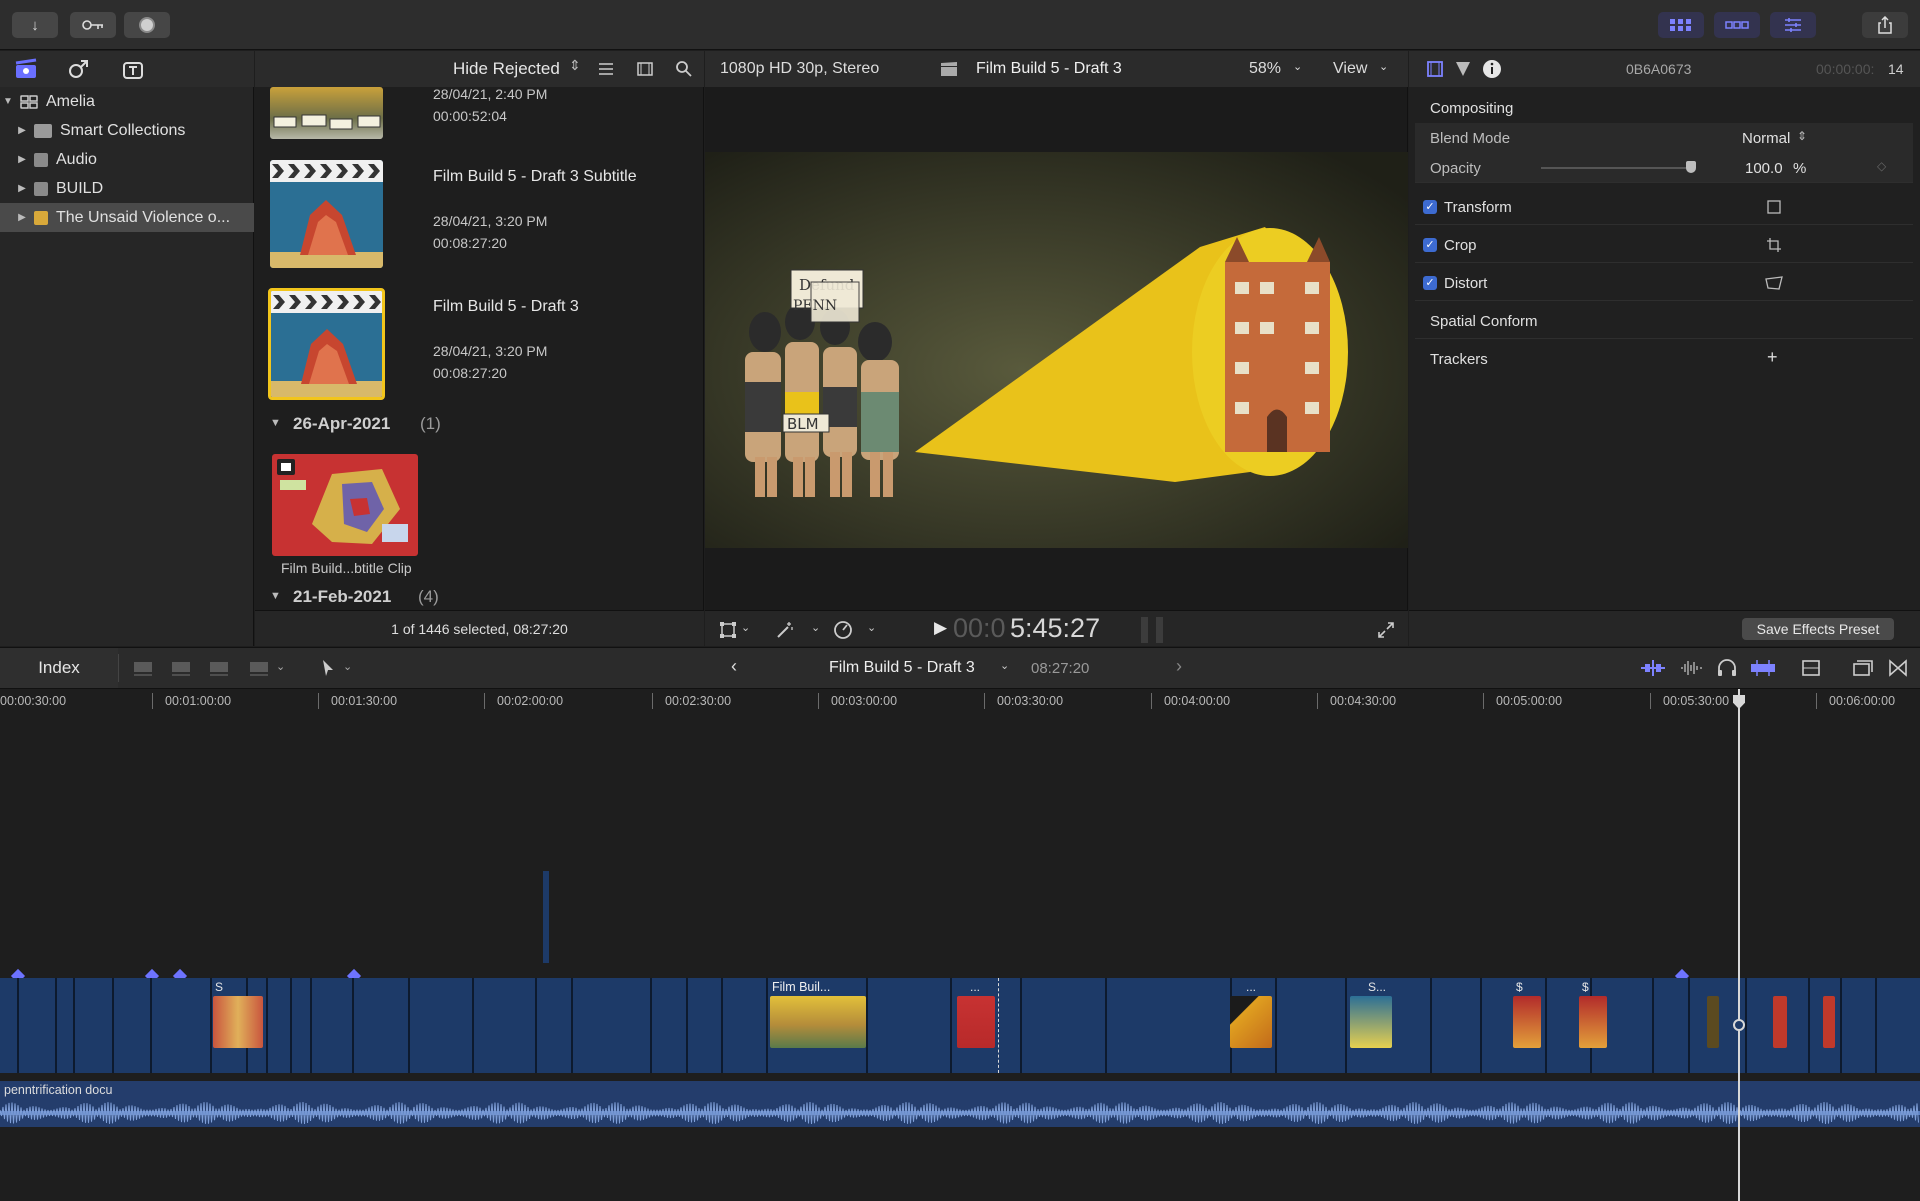 Image resolution: width=1920 pixels, height=1201 pixels. I want to click on spatial-conform-row: Spatial Conform, so click(1664, 321).